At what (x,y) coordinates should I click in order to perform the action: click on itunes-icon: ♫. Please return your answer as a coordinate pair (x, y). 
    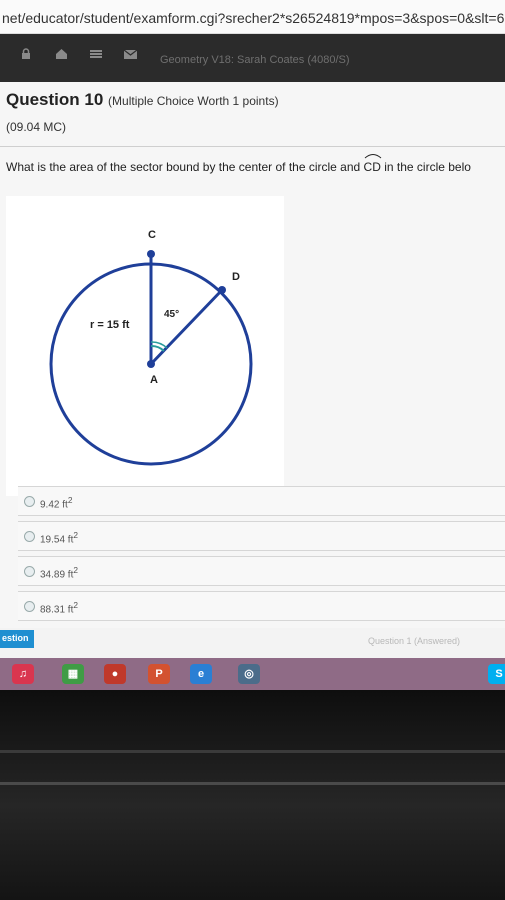
    Looking at the image, I should click on (23, 674).